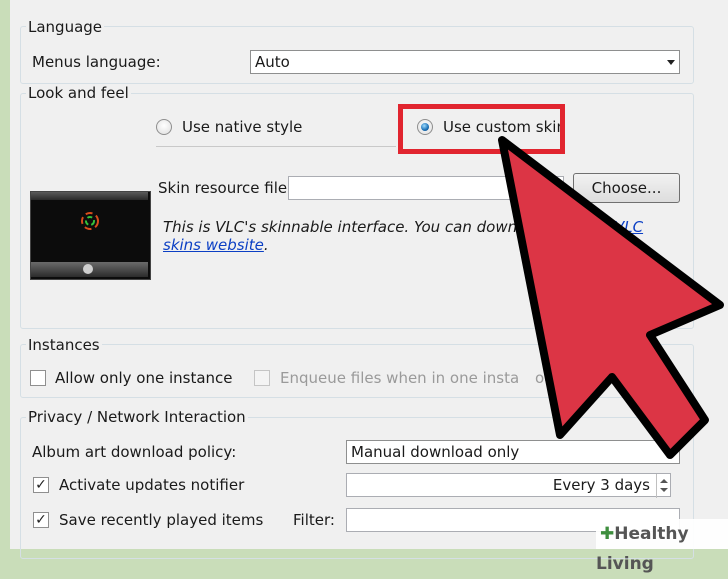  Describe the element at coordinates (225, 188) in the screenshot. I see `skin-file-label: Skin resource file:` at that location.